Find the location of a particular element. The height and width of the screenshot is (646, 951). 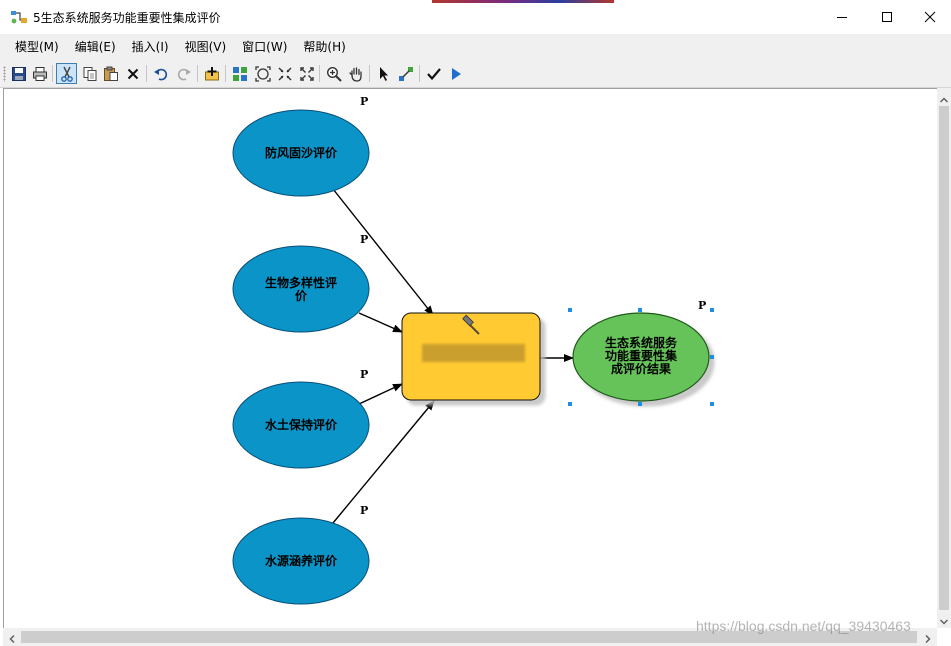

delete-icon is located at coordinates (133, 74).